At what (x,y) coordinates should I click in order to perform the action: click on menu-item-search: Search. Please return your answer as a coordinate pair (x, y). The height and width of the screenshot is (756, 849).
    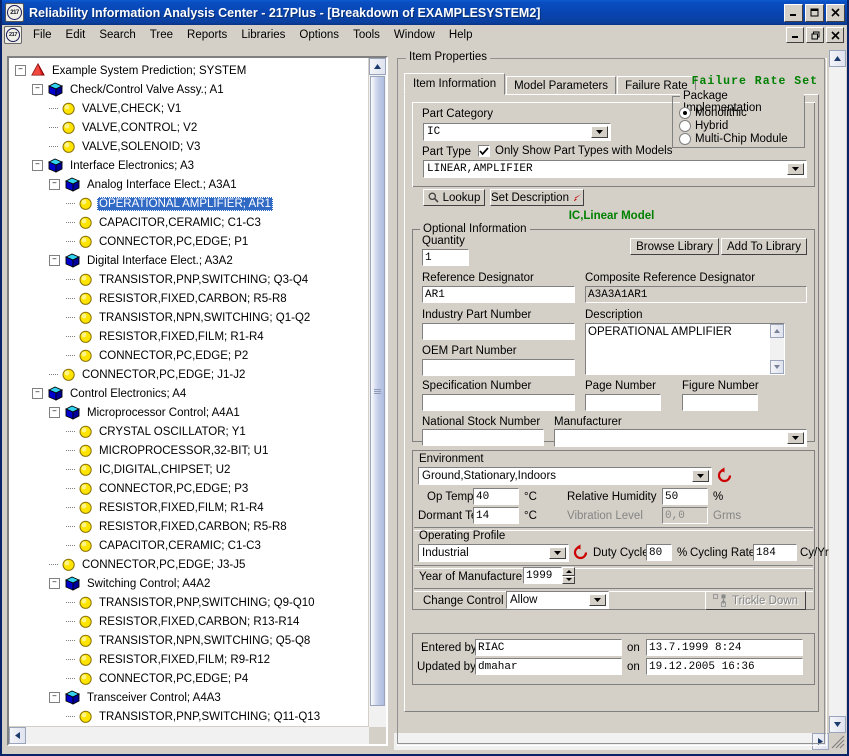
    Looking at the image, I should click on (117, 35).